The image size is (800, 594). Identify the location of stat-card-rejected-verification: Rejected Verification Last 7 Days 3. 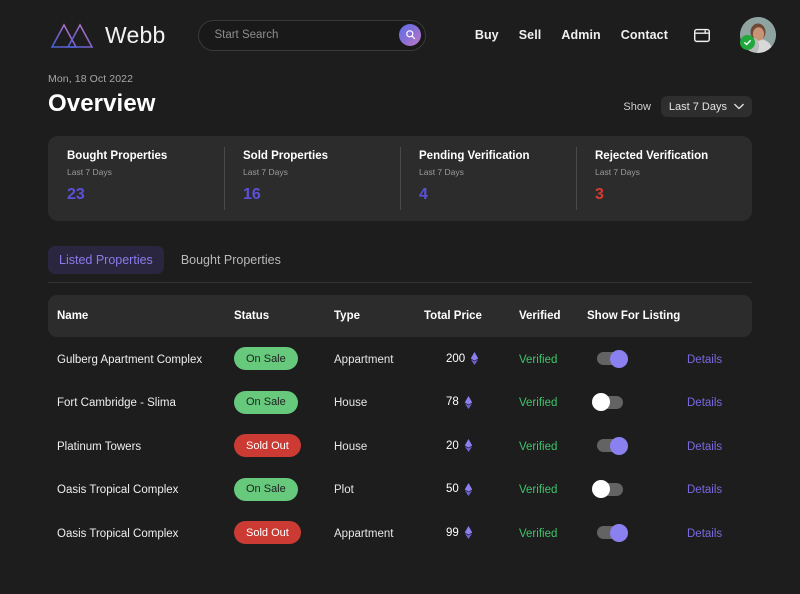
(664, 178).